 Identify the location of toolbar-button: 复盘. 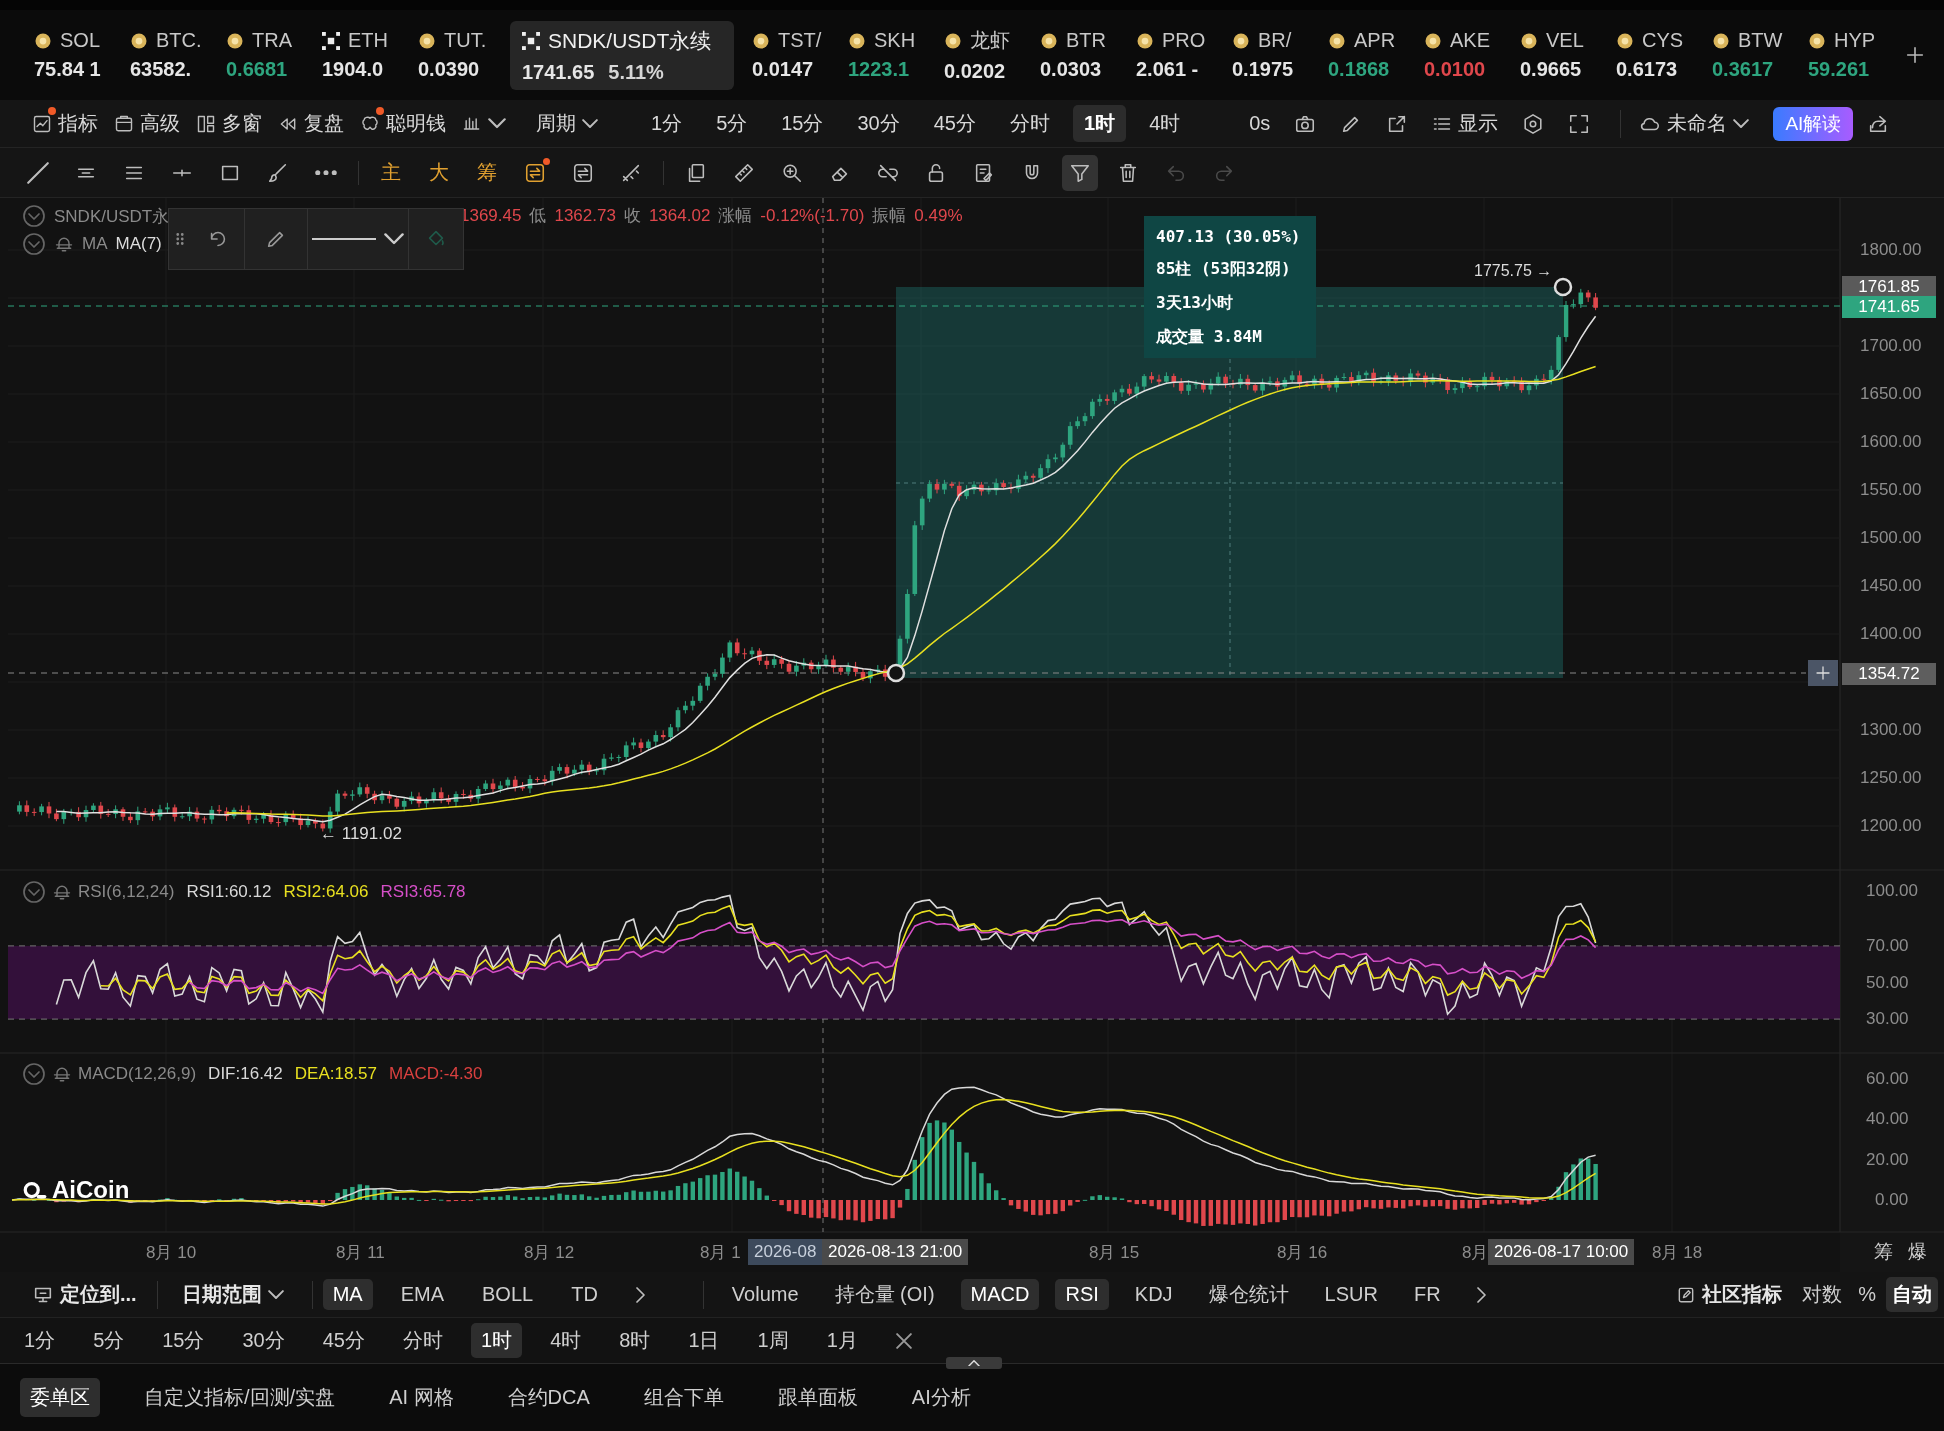
(311, 123).